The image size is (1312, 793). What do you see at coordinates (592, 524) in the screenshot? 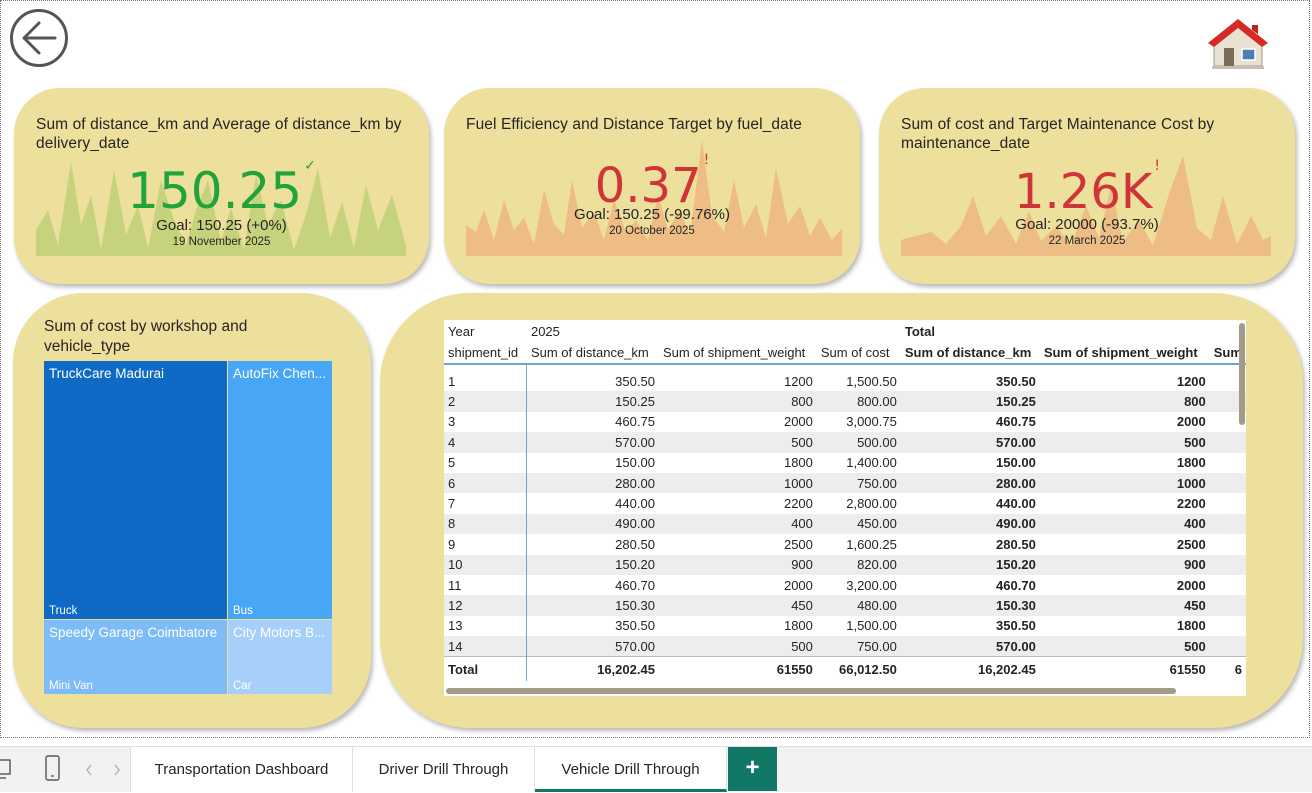
I see `value-cell: 490.00` at bounding box center [592, 524].